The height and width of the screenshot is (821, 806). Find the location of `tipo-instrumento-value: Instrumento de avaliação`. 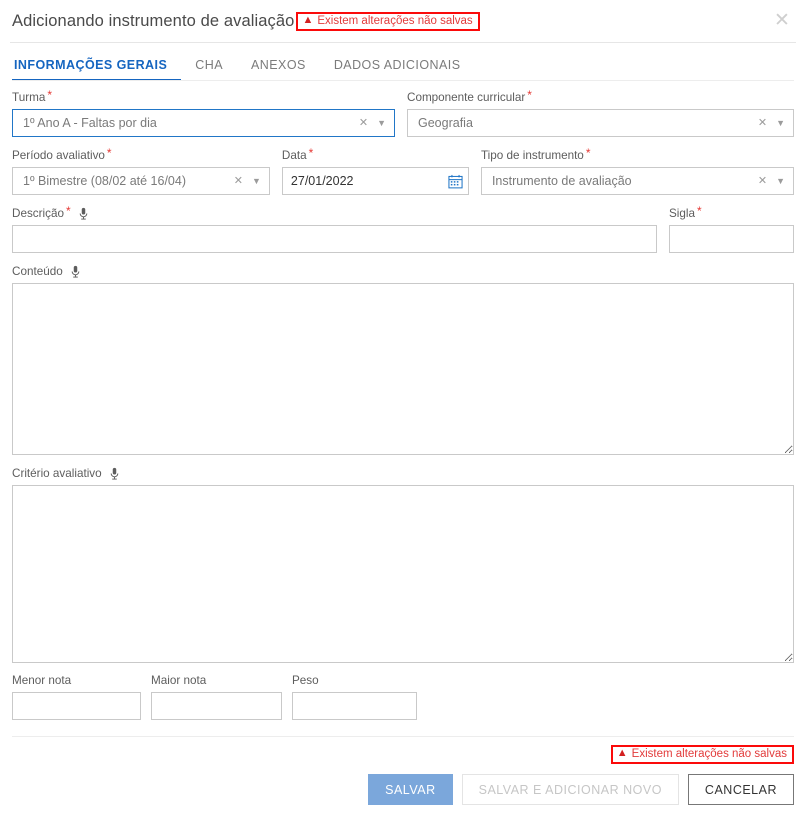

tipo-instrumento-value: Instrumento de avaliação is located at coordinates (561, 181).